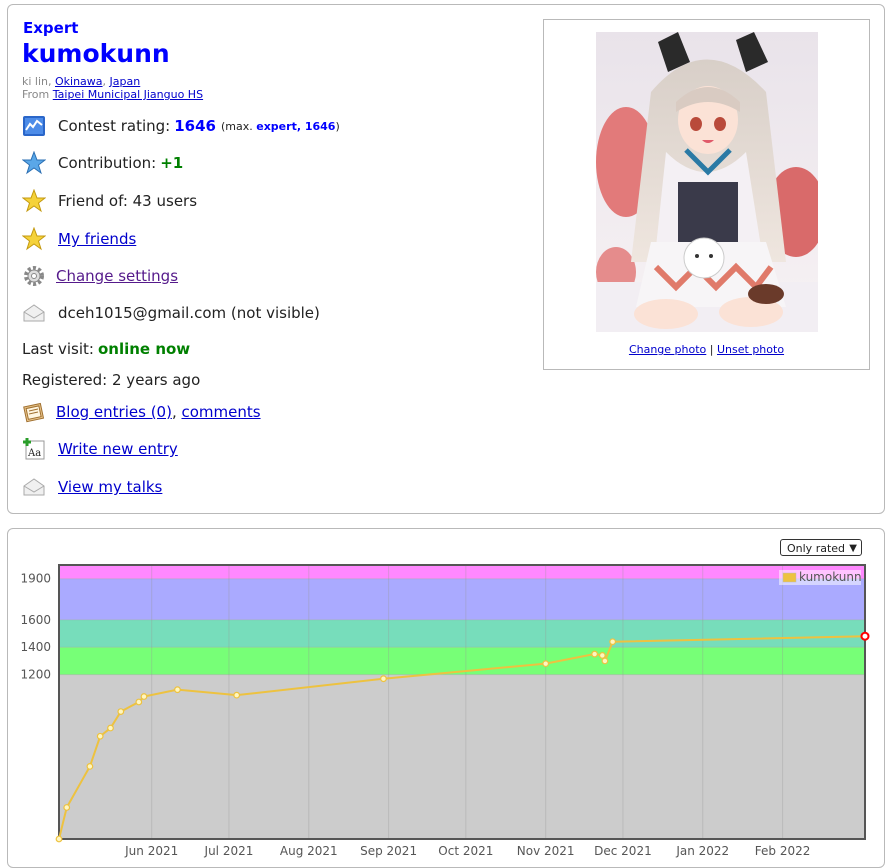 The height and width of the screenshot is (868, 889). Describe the element at coordinates (189, 313) in the screenshot. I see `email-text: dceh1015@gmail.com (not visible)` at that location.